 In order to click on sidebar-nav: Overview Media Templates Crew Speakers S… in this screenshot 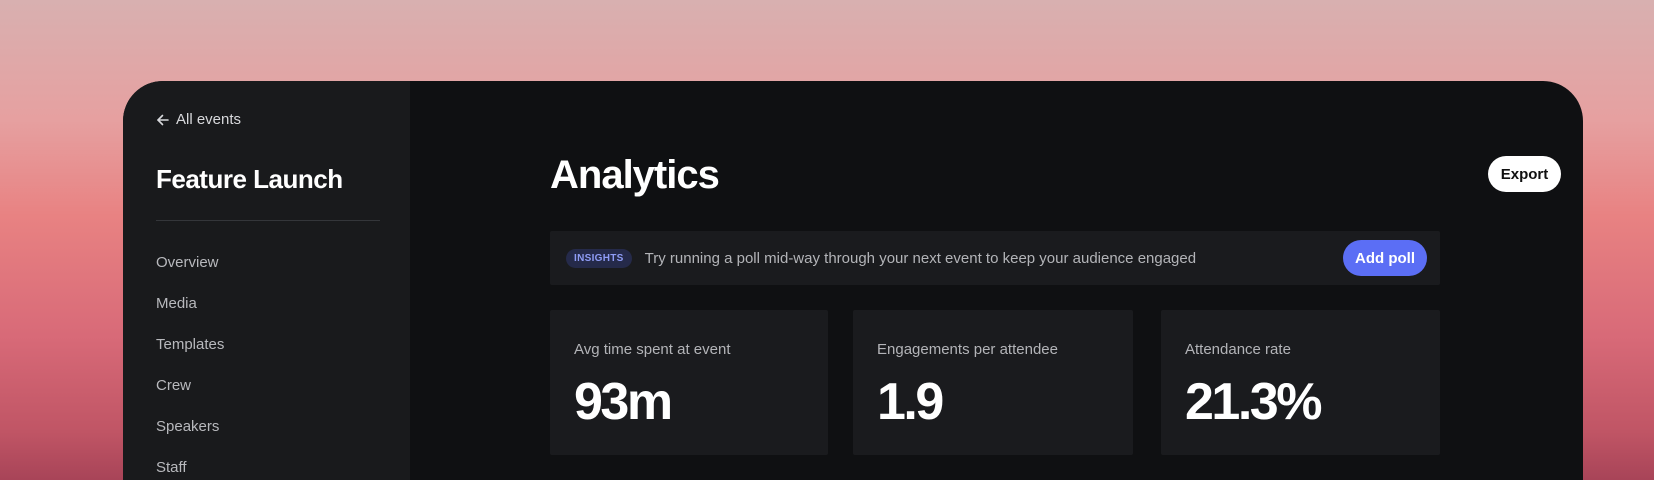, I will do `click(190, 366)`.